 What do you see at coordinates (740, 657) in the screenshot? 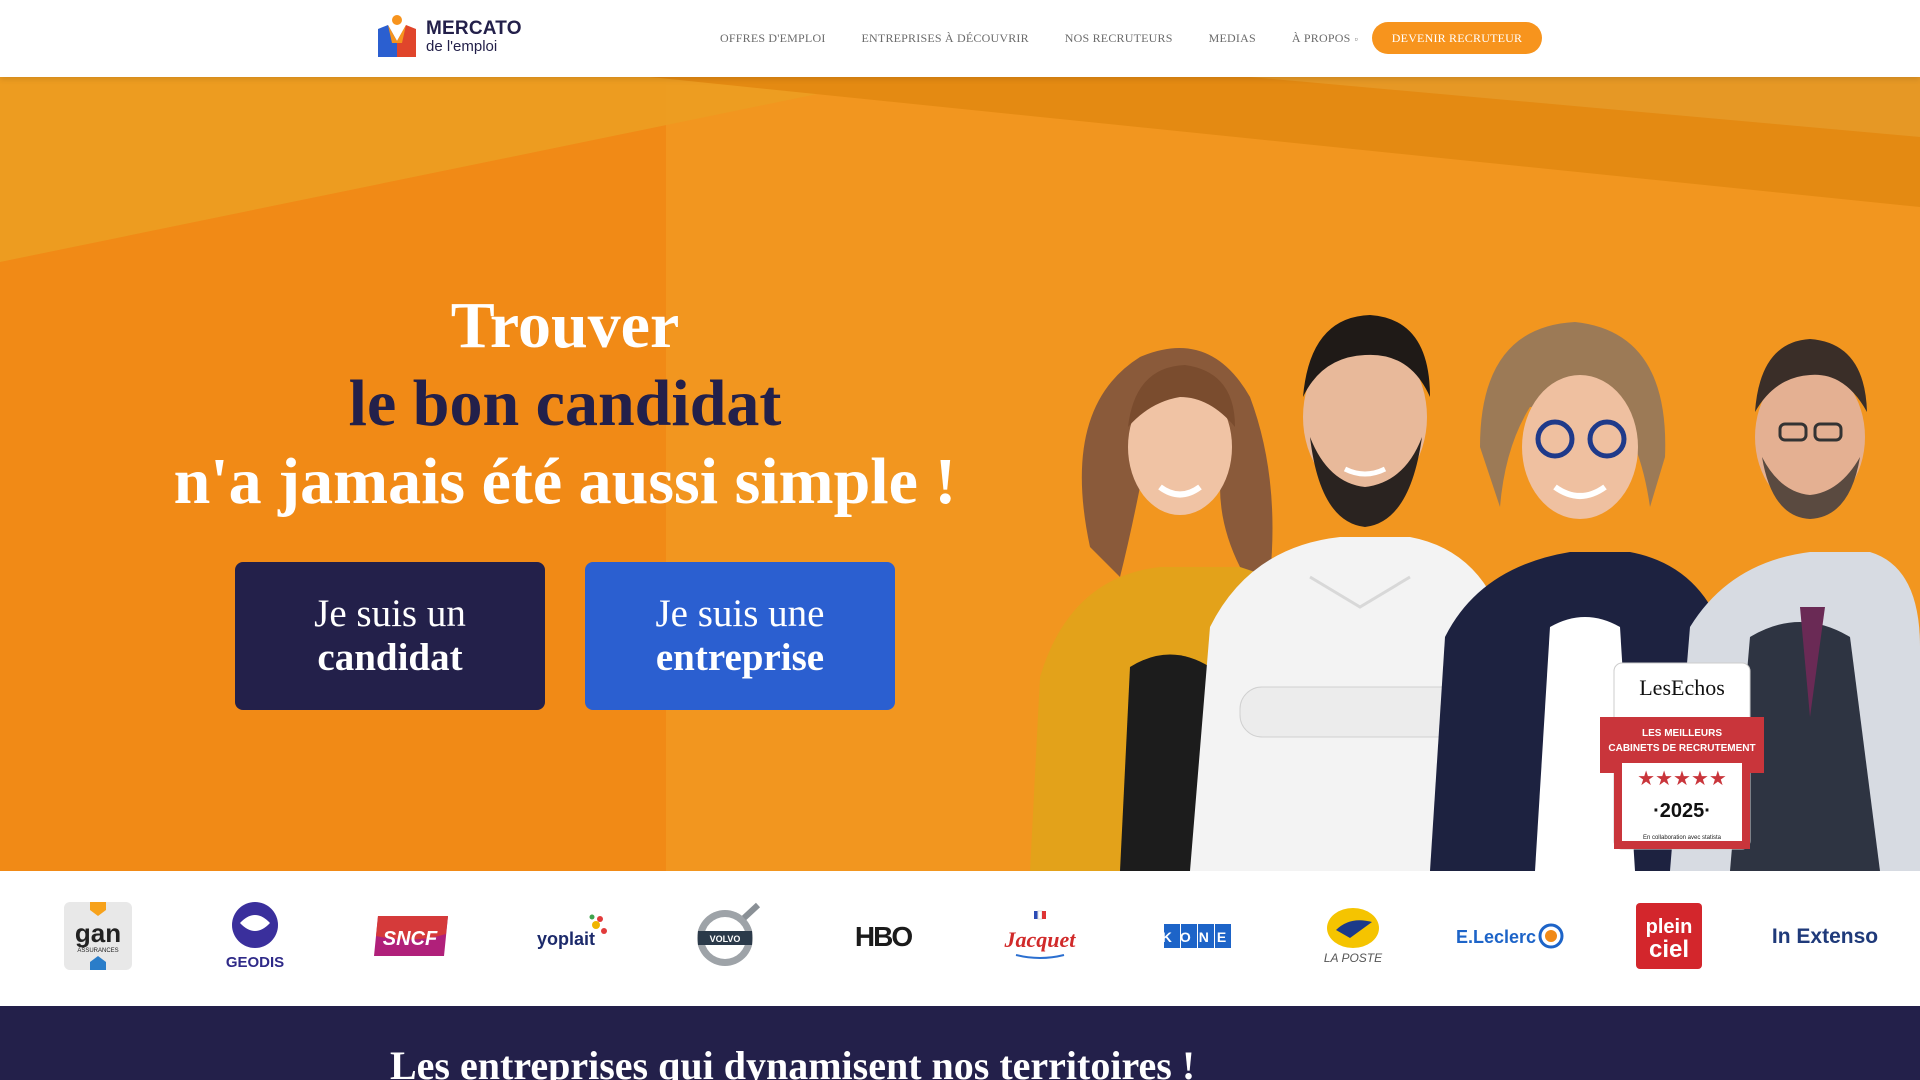
I see `company-button-line2: entreprise` at bounding box center [740, 657].